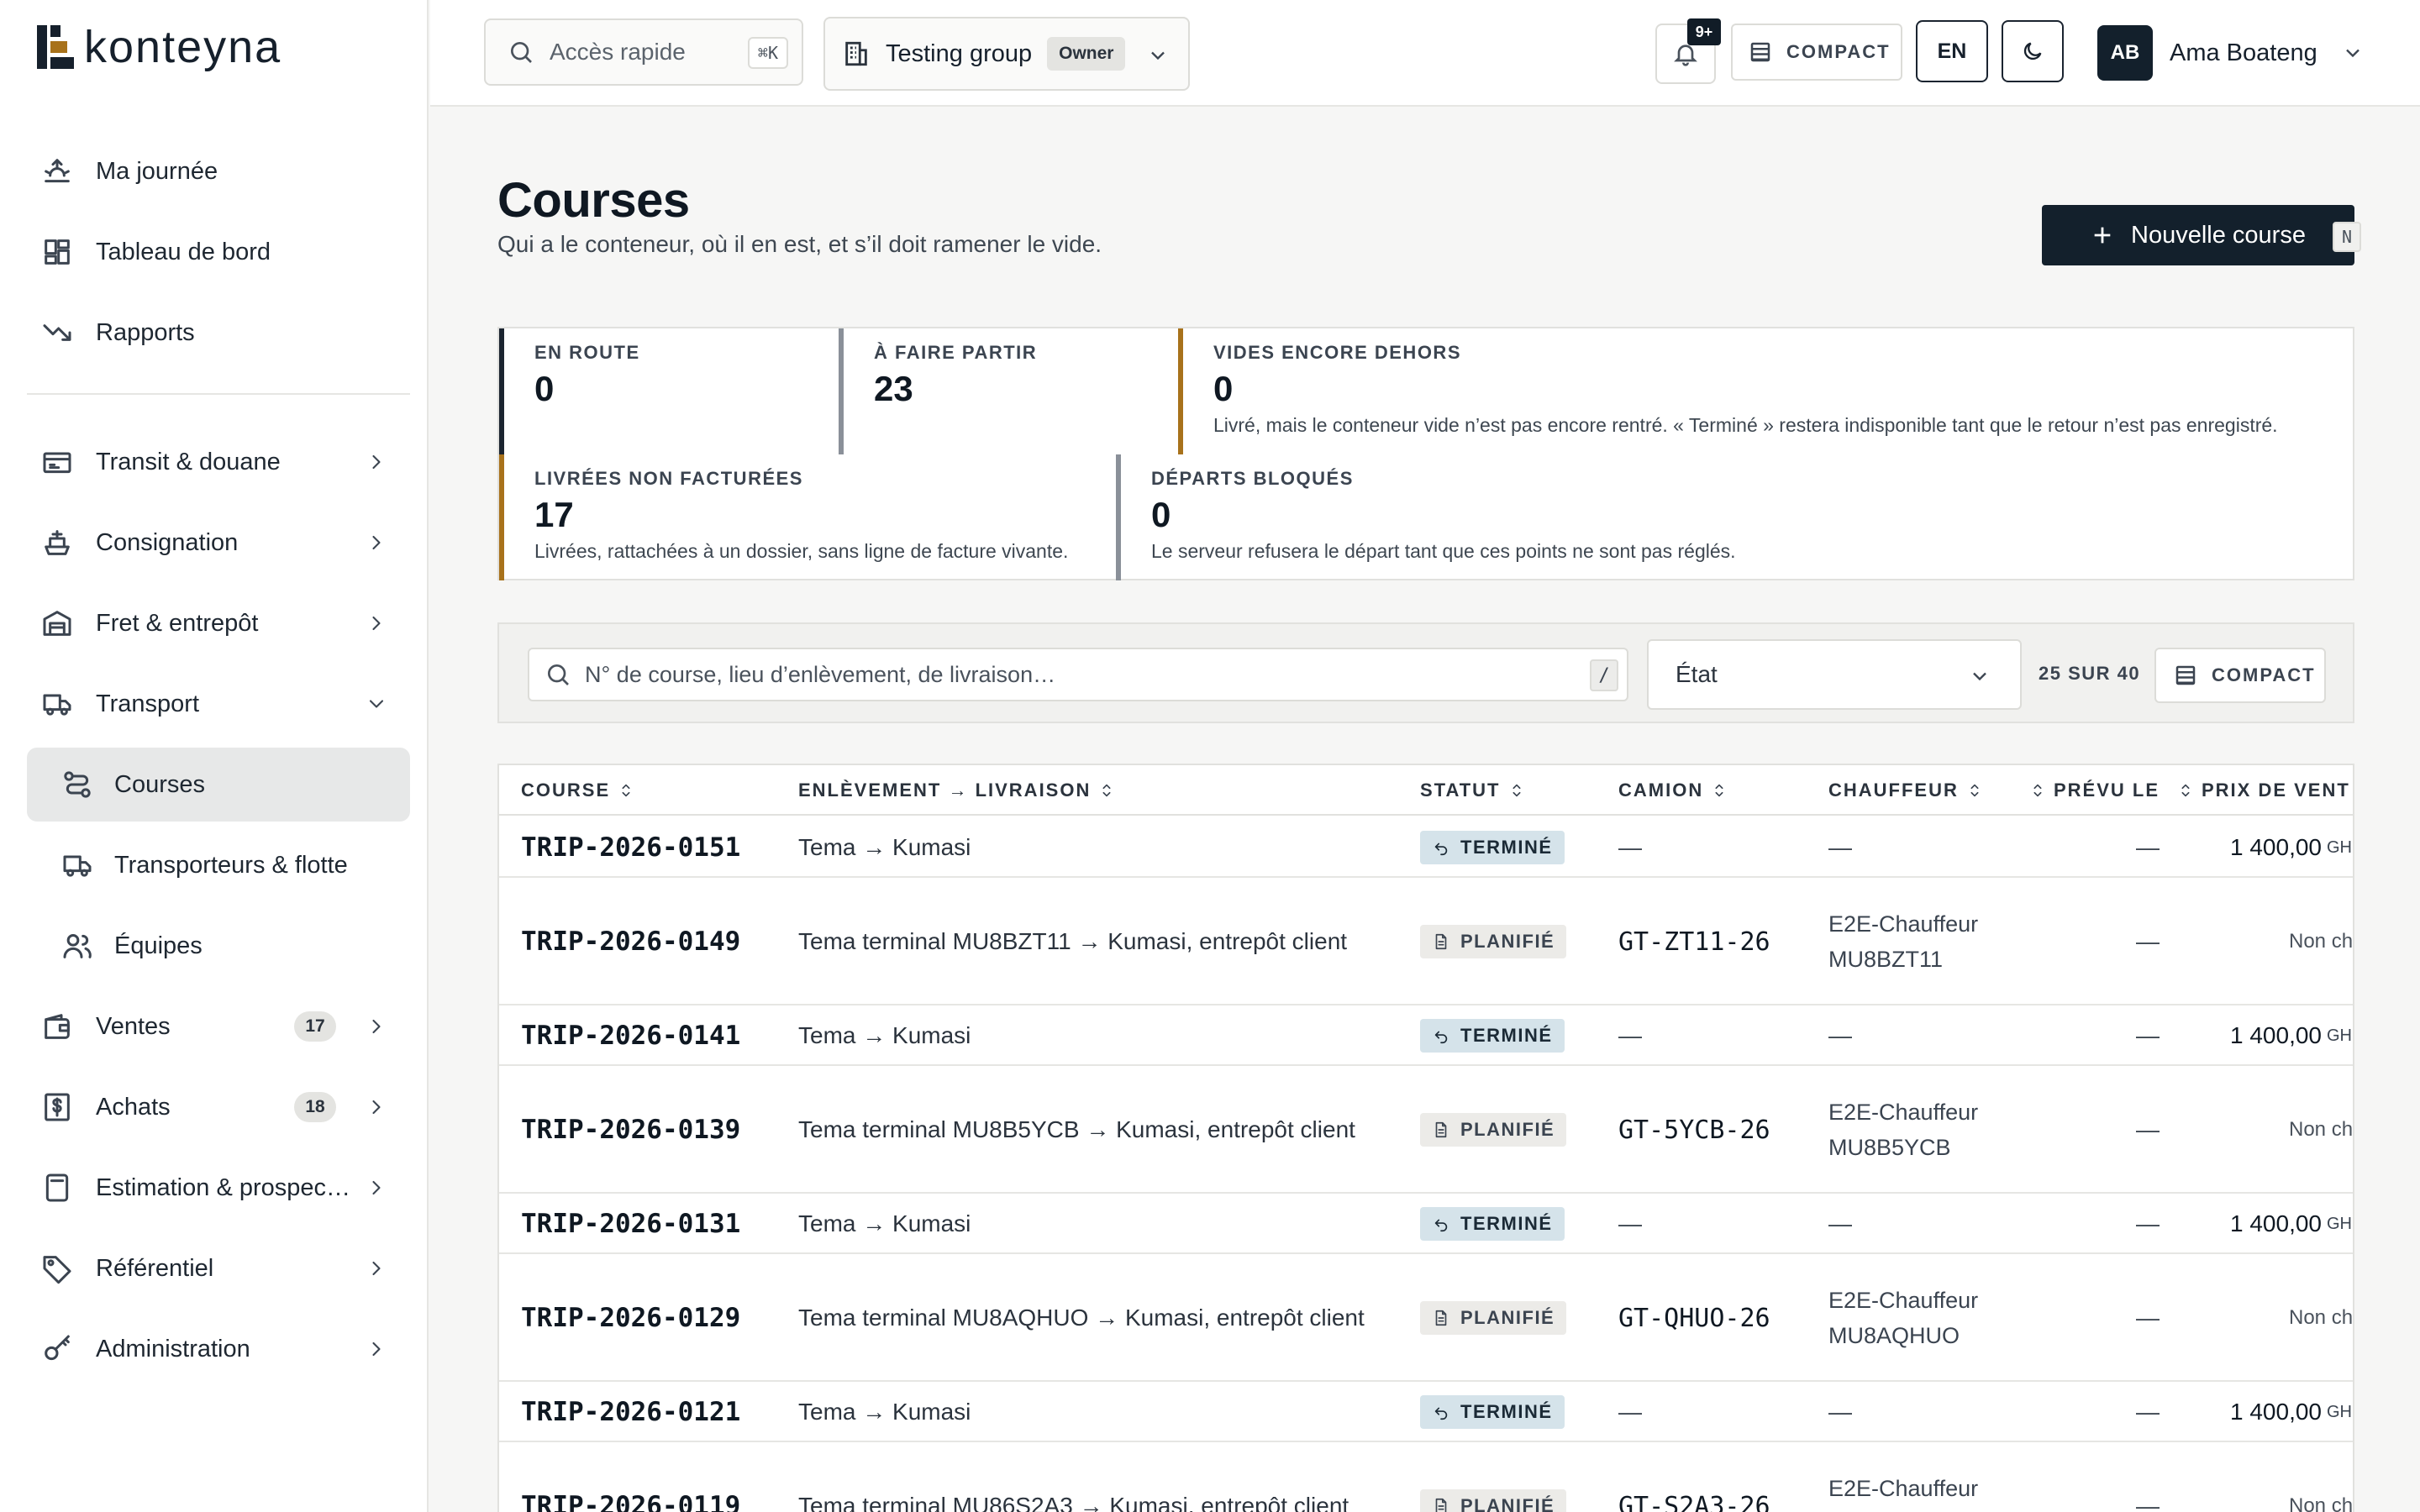 The width and height of the screenshot is (2420, 1512). What do you see at coordinates (593, 200) in the screenshot?
I see `page-title: Courses` at bounding box center [593, 200].